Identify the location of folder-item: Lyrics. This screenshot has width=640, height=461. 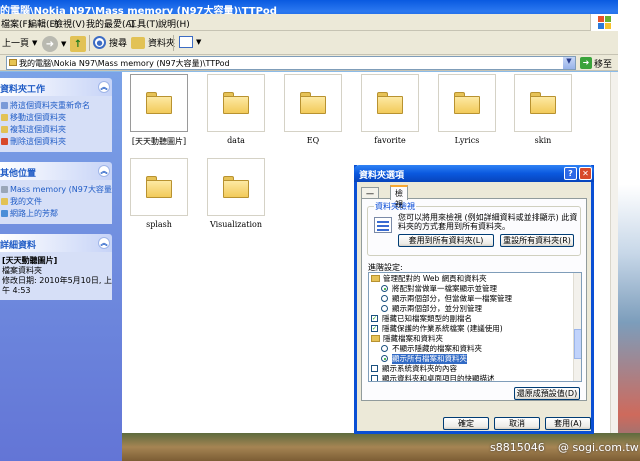
(467, 110).